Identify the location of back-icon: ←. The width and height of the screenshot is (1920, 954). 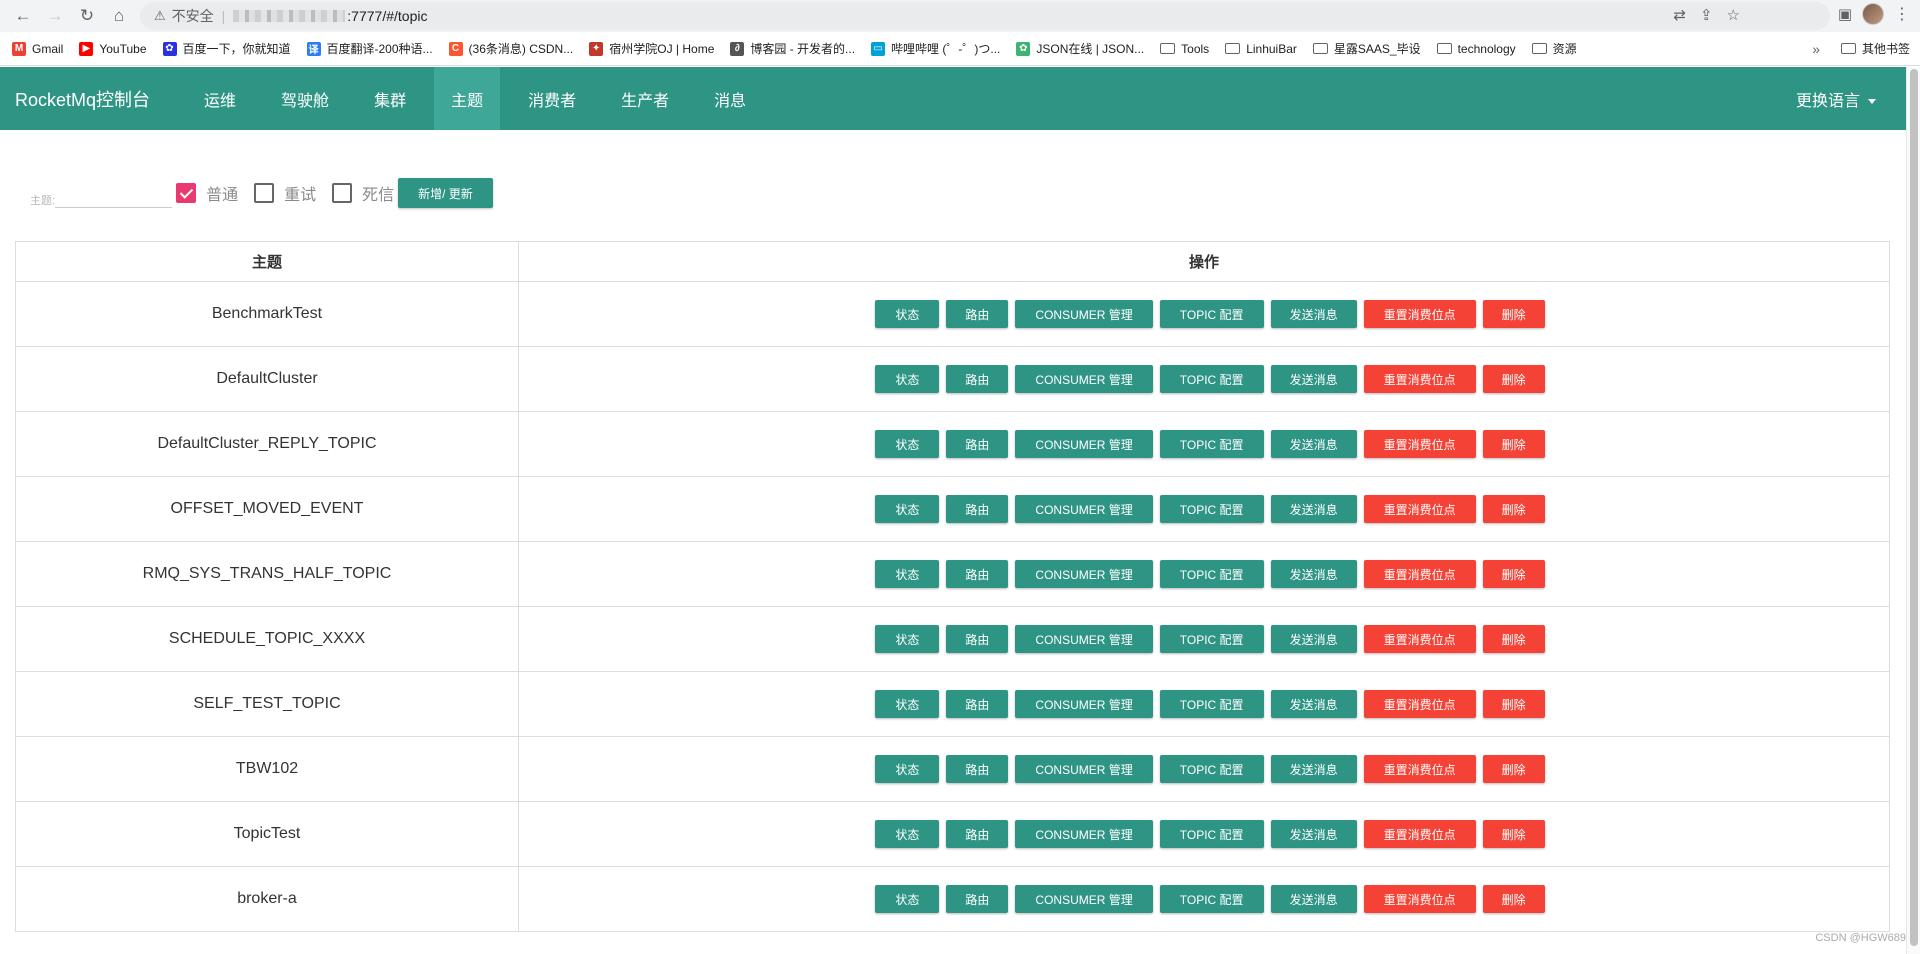
(23, 16).